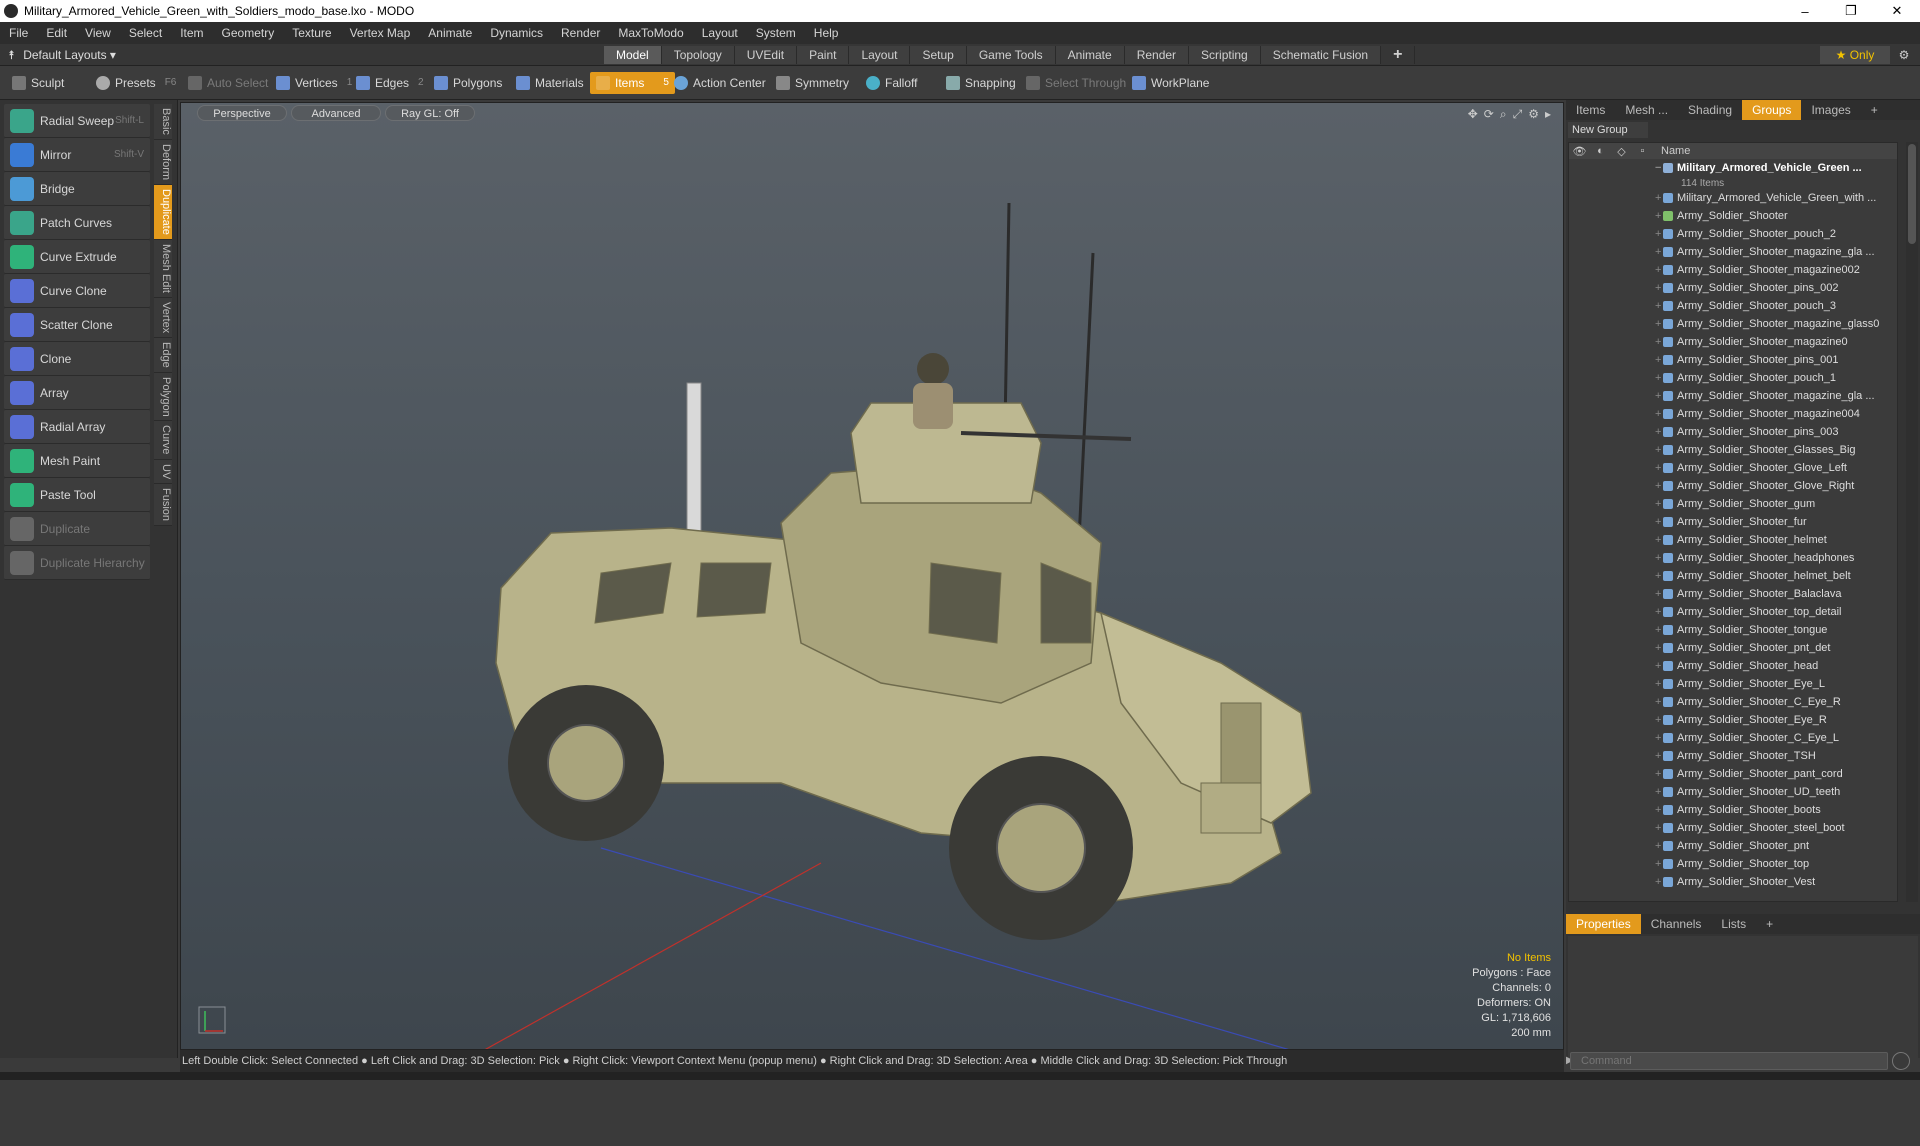 This screenshot has height=1146, width=1920. Describe the element at coordinates (1733, 270) in the screenshot. I see `list-item: + Army_Soldier_Shooter_magazine002` at that location.